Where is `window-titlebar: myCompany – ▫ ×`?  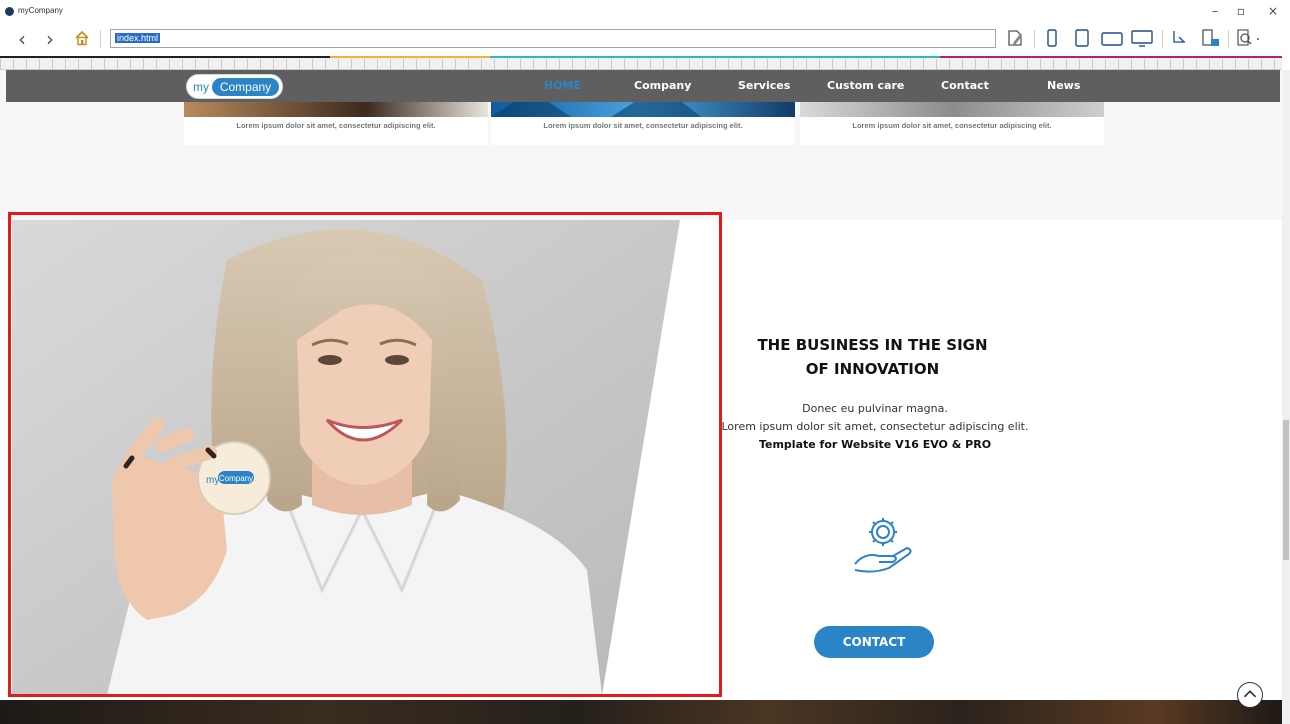 window-titlebar: myCompany – ▫ × is located at coordinates (645, 11).